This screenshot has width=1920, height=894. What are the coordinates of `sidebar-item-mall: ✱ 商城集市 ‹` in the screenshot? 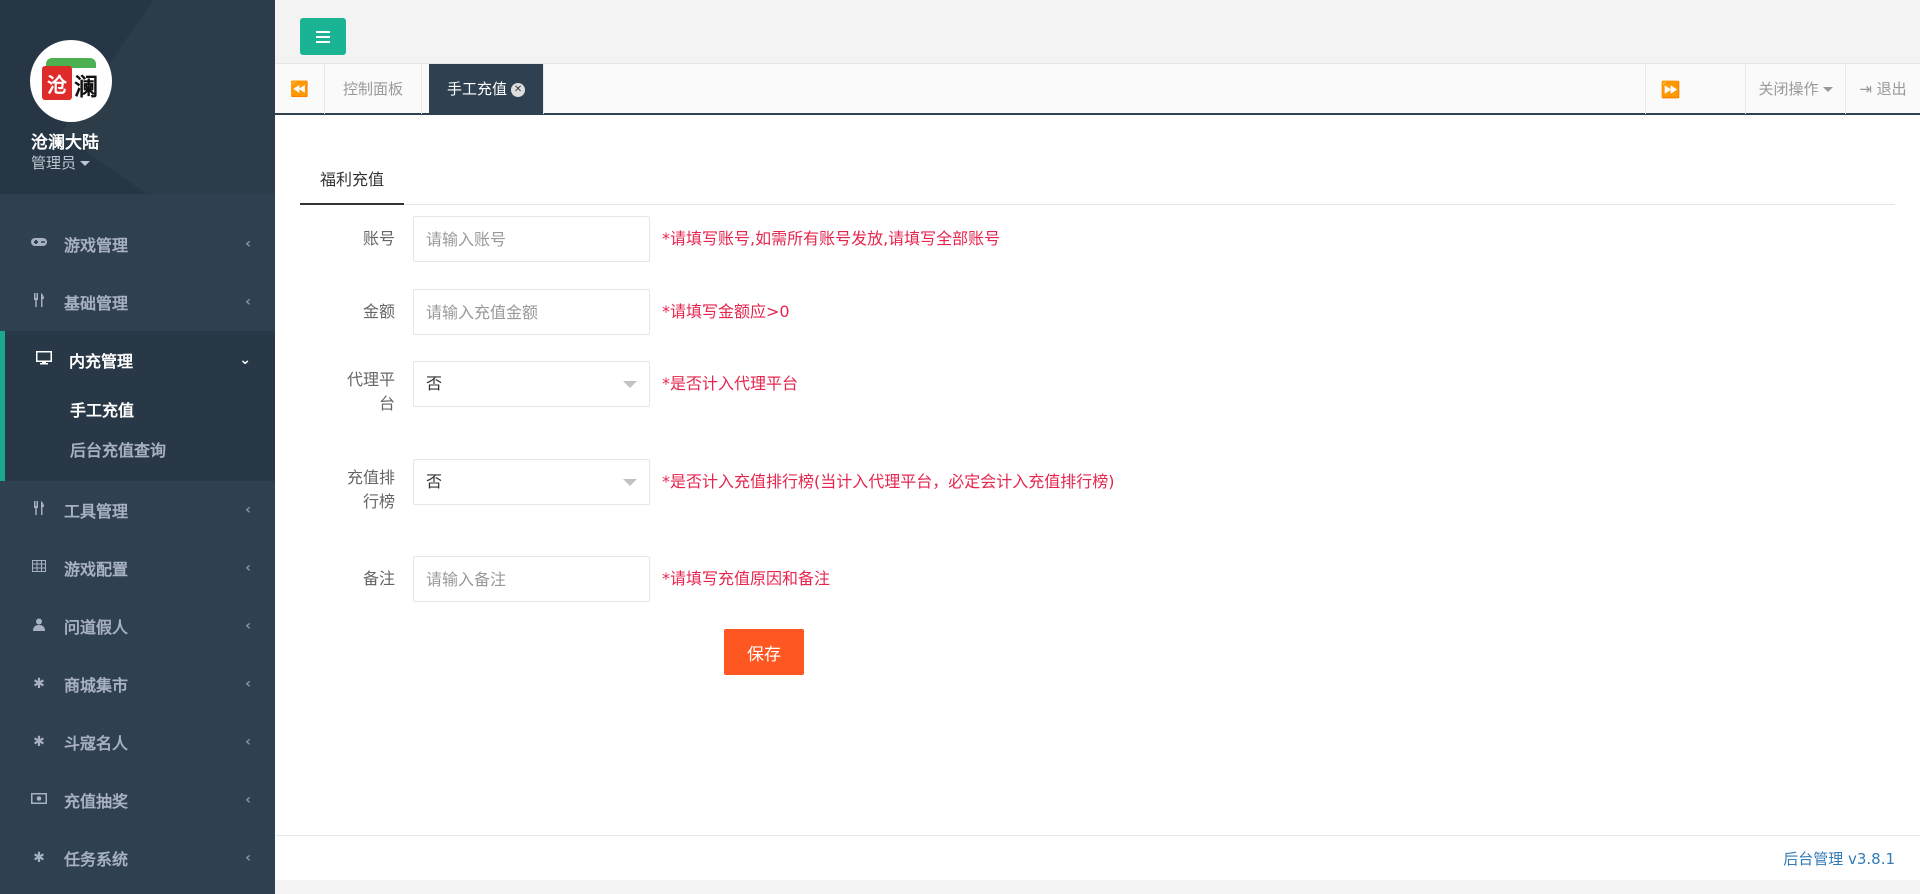 It's located at (137, 684).